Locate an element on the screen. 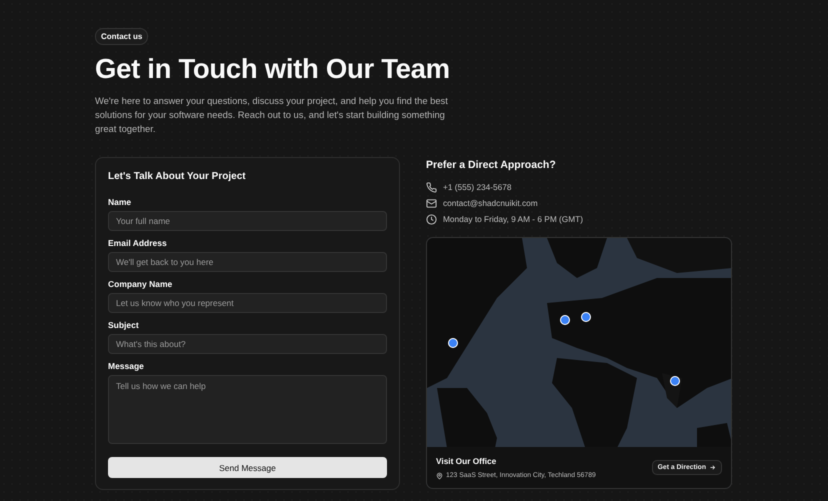 The width and height of the screenshot is (828, 501). office-title: Visit Our Office is located at coordinates (467, 461).